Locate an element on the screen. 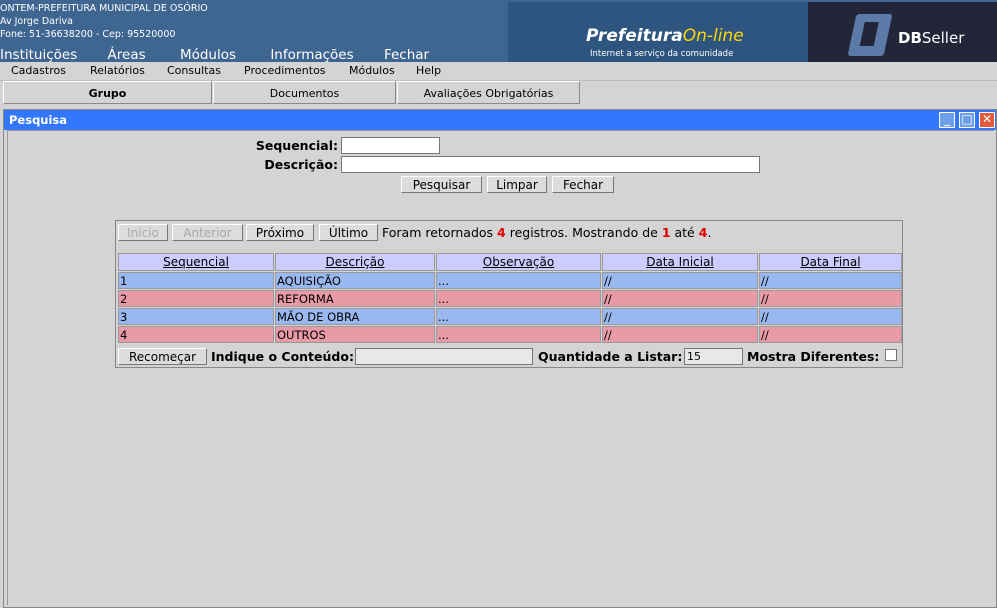 The width and height of the screenshot is (997, 608). top-menu-instituicoes: Instituições is located at coordinates (38, 54).